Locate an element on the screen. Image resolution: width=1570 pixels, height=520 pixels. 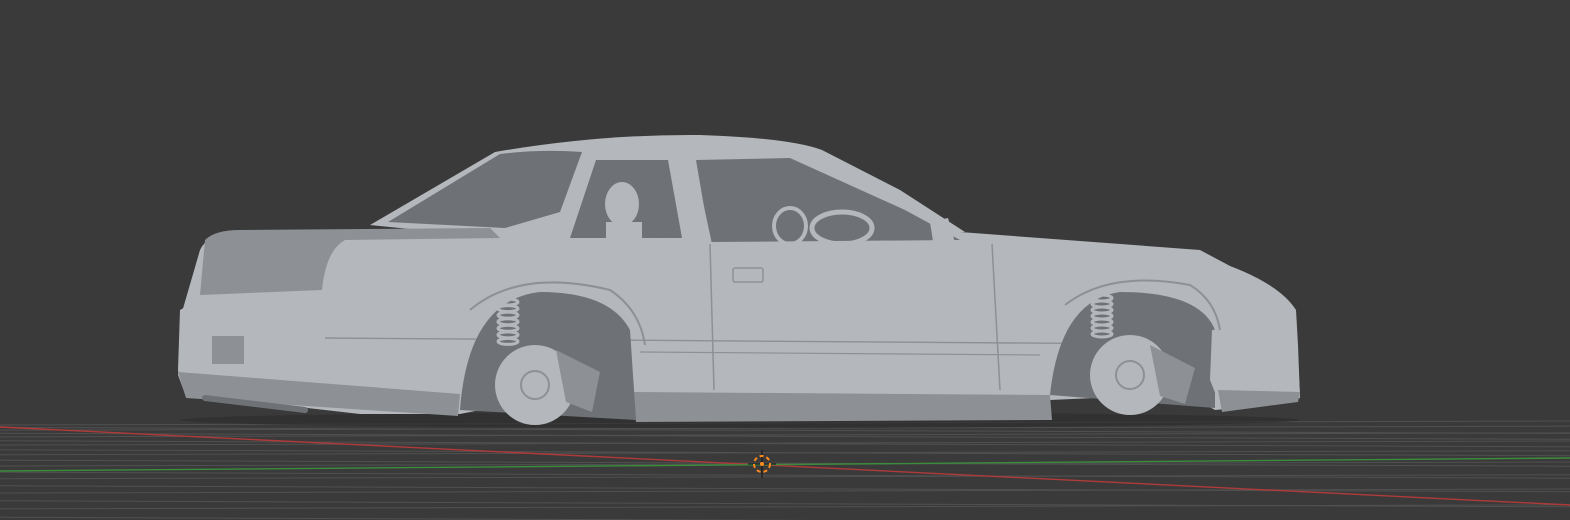
seat-headrest is located at coordinates (622, 204).